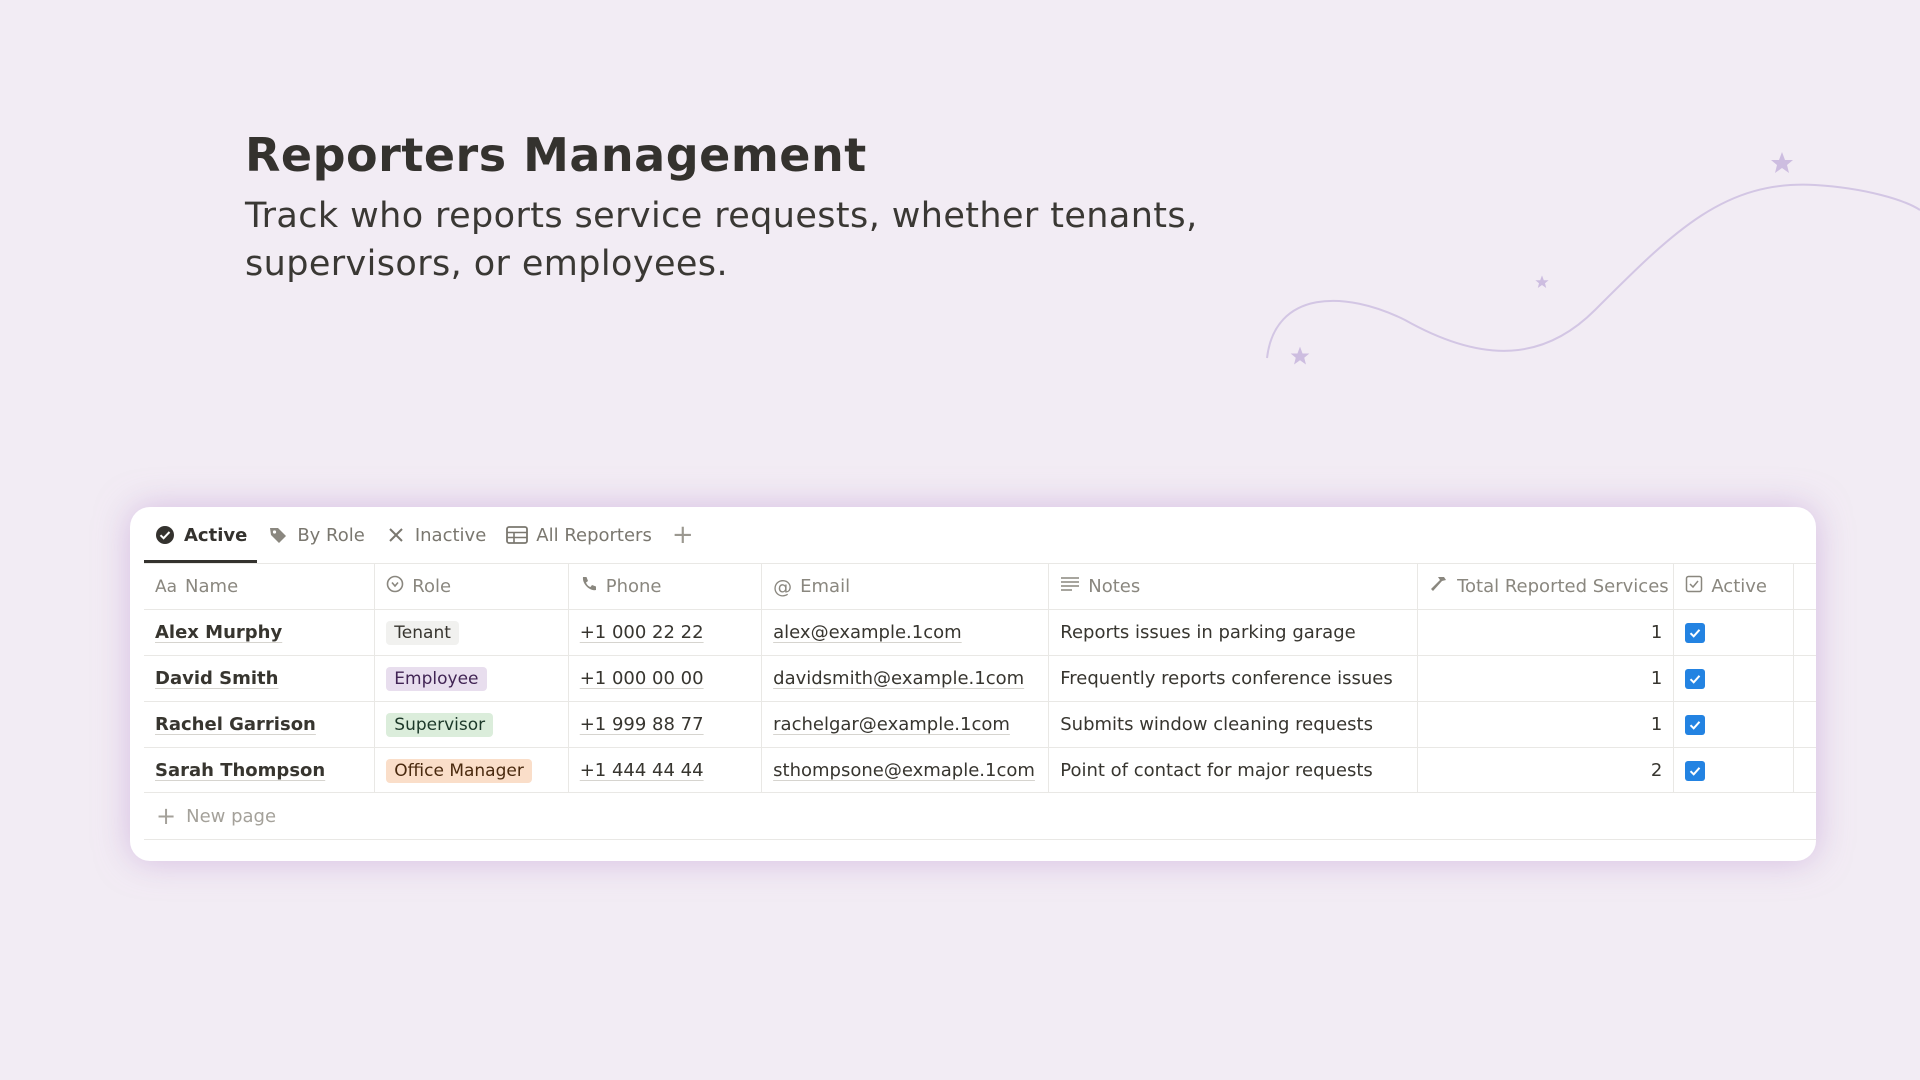 The image size is (1920, 1080). What do you see at coordinates (1216, 770) in the screenshot?
I see `notes-text: Point of contact for major requests` at bounding box center [1216, 770].